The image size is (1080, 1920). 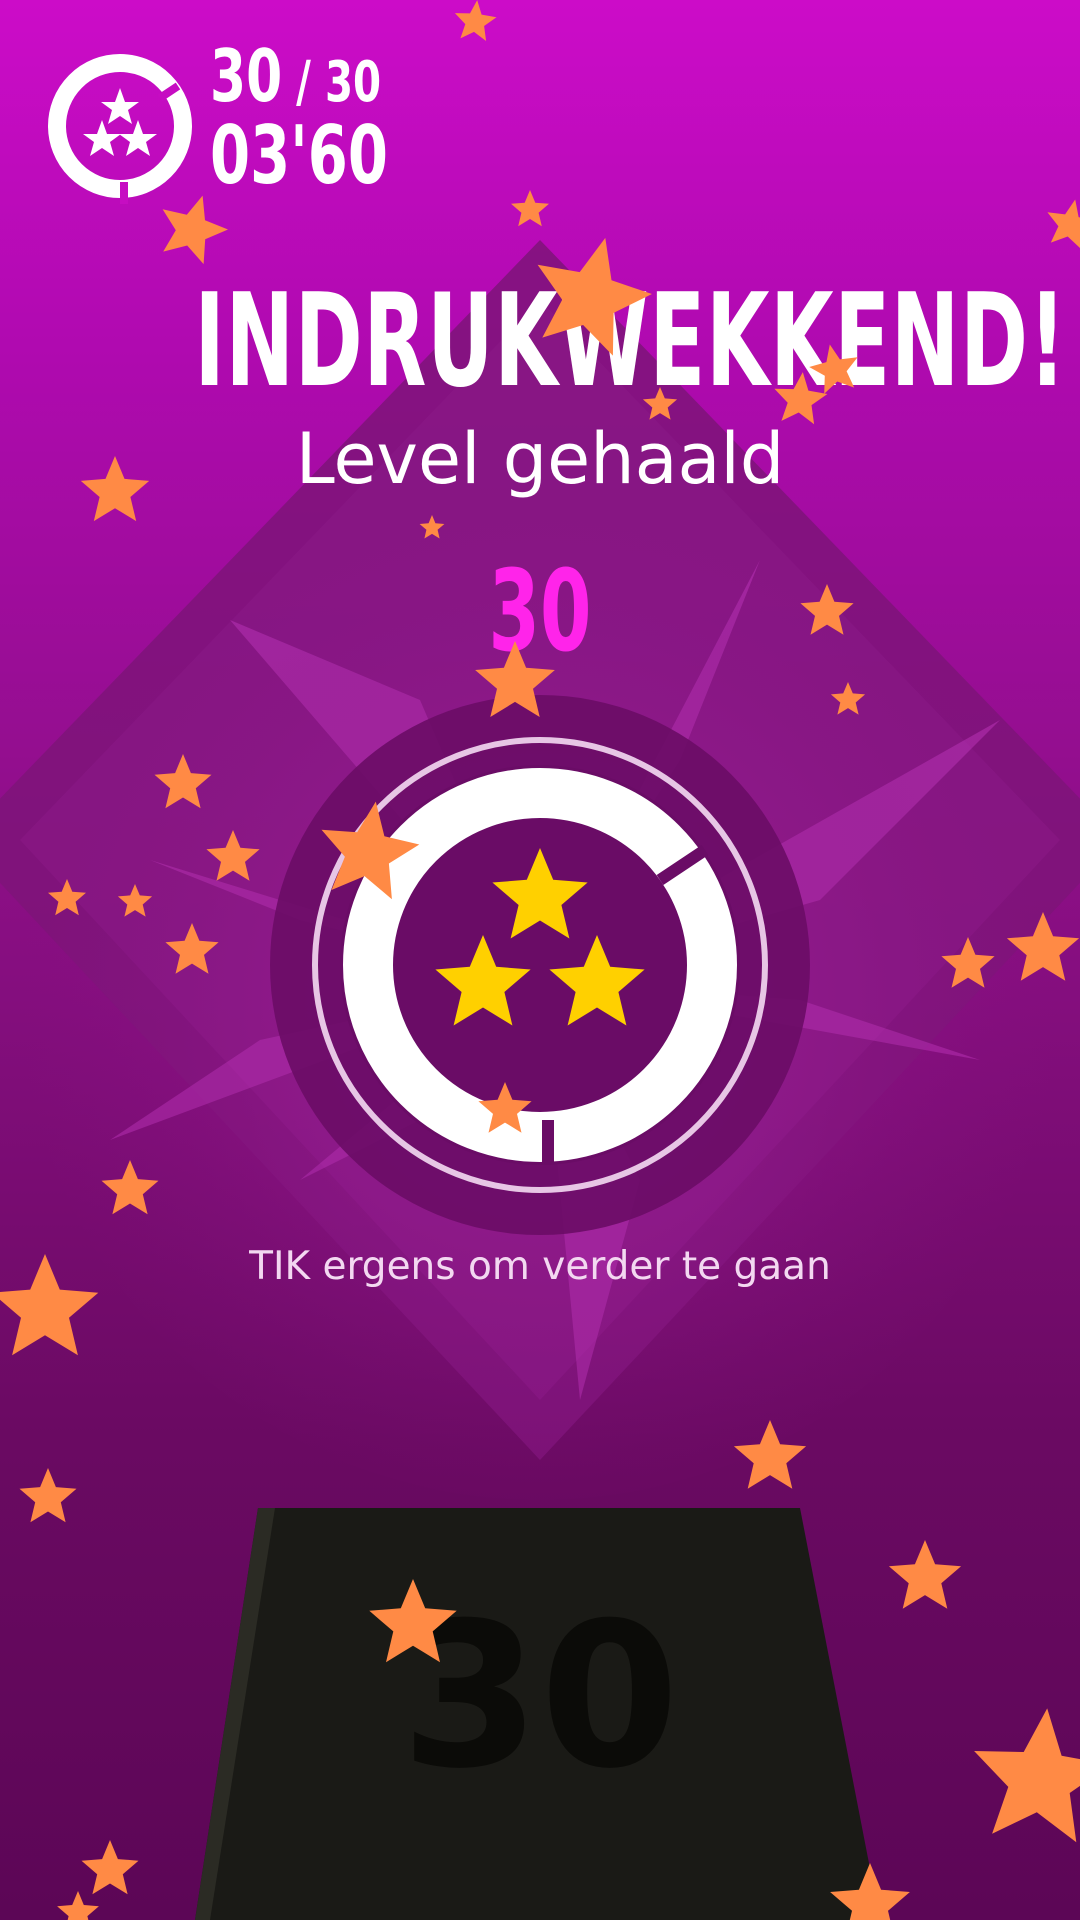 What do you see at coordinates (540, 612) in the screenshot?
I see `completed-level-number: 30` at bounding box center [540, 612].